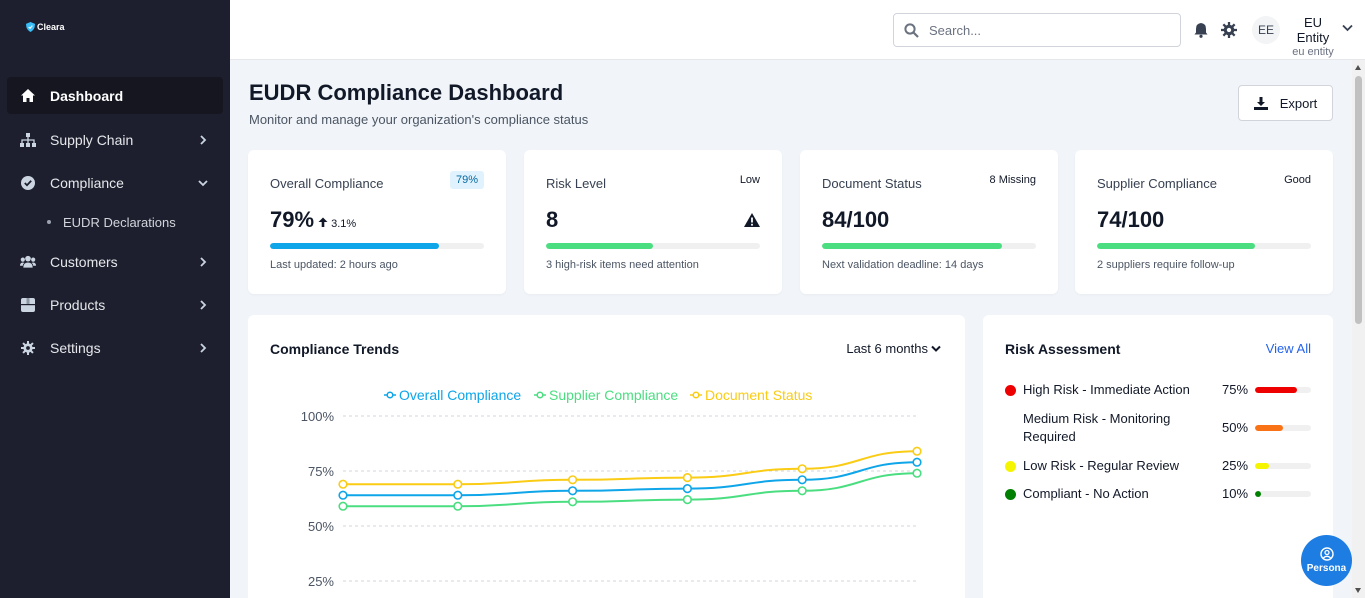 Image resolution: width=1365 pixels, height=598 pixels. What do you see at coordinates (323, 222) in the screenshot?
I see `arrow-up-icon` at bounding box center [323, 222].